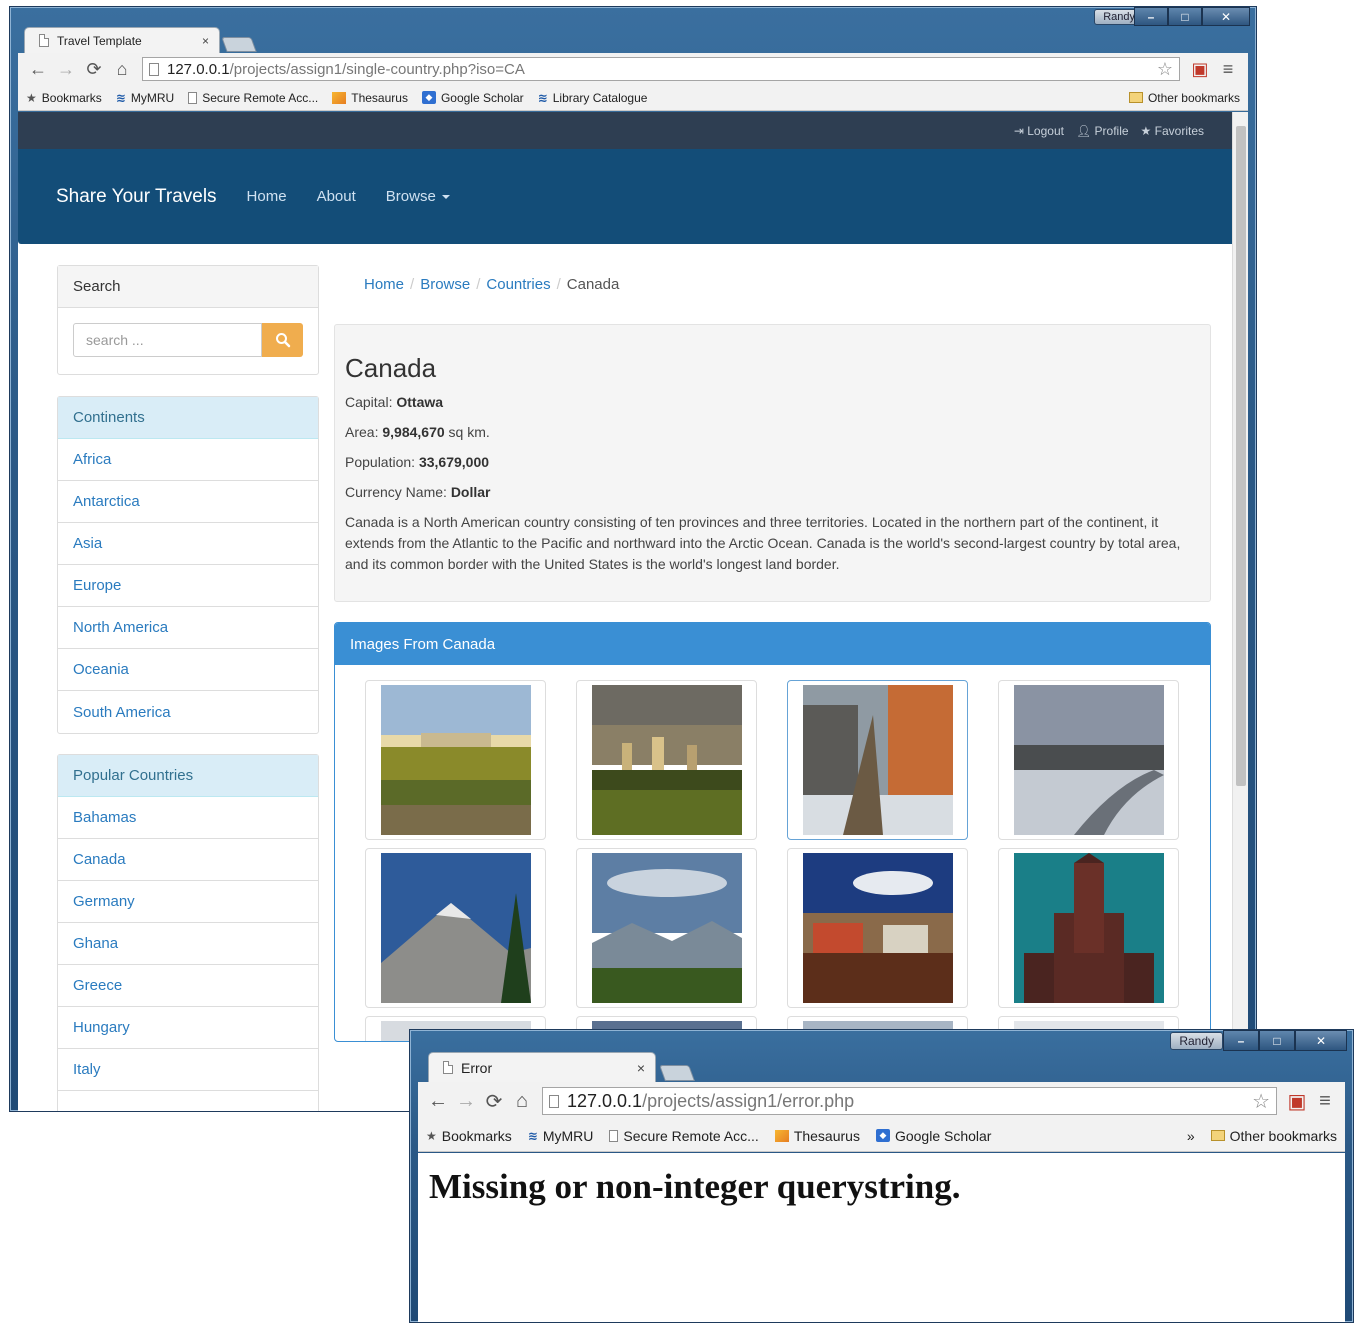 This screenshot has height=1323, width=1354. What do you see at coordinates (267, 196) in the screenshot?
I see `nav-home: Home` at bounding box center [267, 196].